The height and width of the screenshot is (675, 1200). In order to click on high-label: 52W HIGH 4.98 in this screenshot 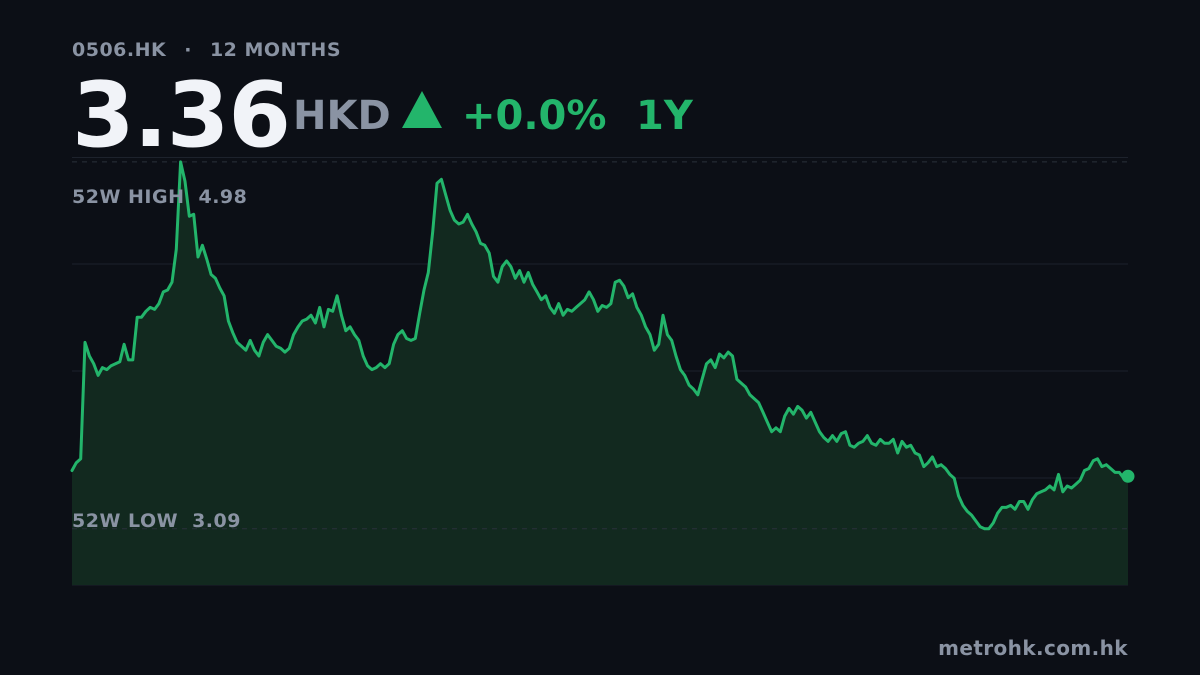, I will do `click(159, 197)`.